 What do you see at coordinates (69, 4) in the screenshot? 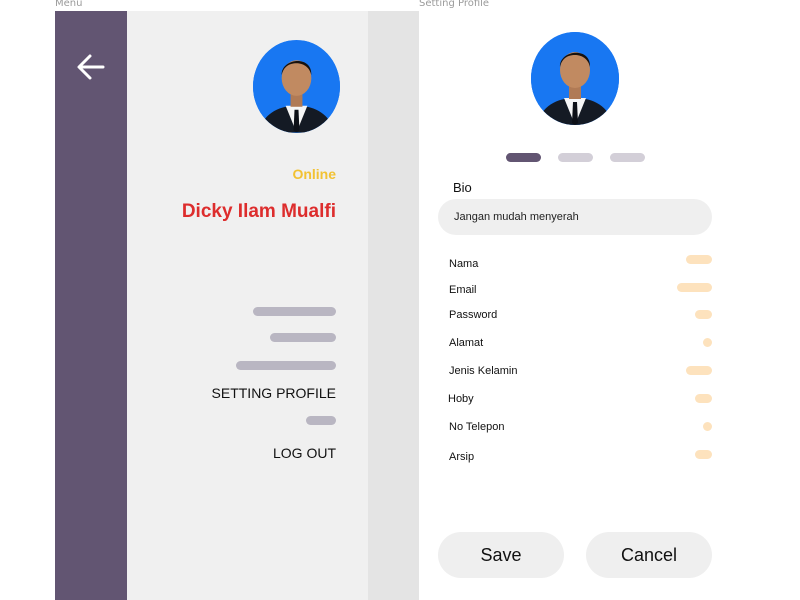
I see `menu-frame-label: Menu` at bounding box center [69, 4].